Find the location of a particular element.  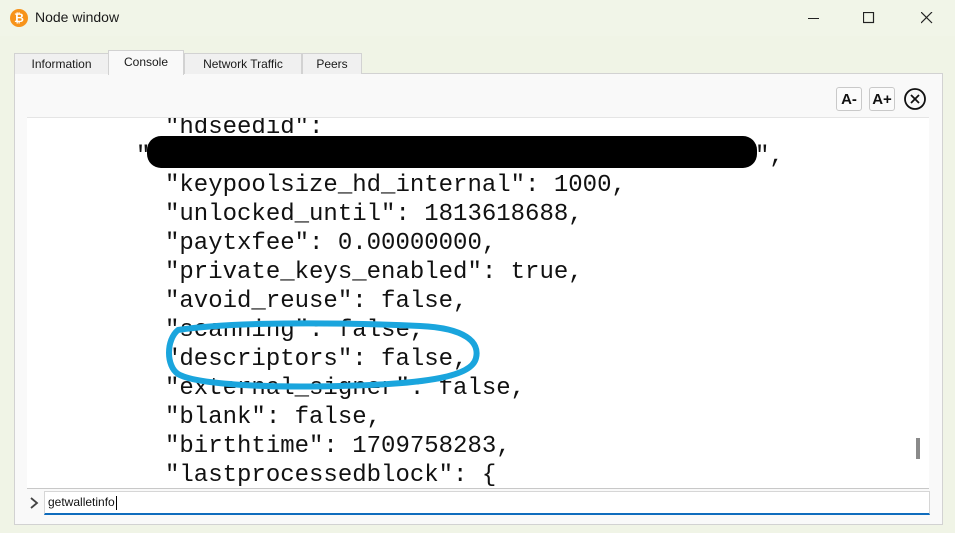

console-line: "scanning": false, is located at coordinates (295, 330).